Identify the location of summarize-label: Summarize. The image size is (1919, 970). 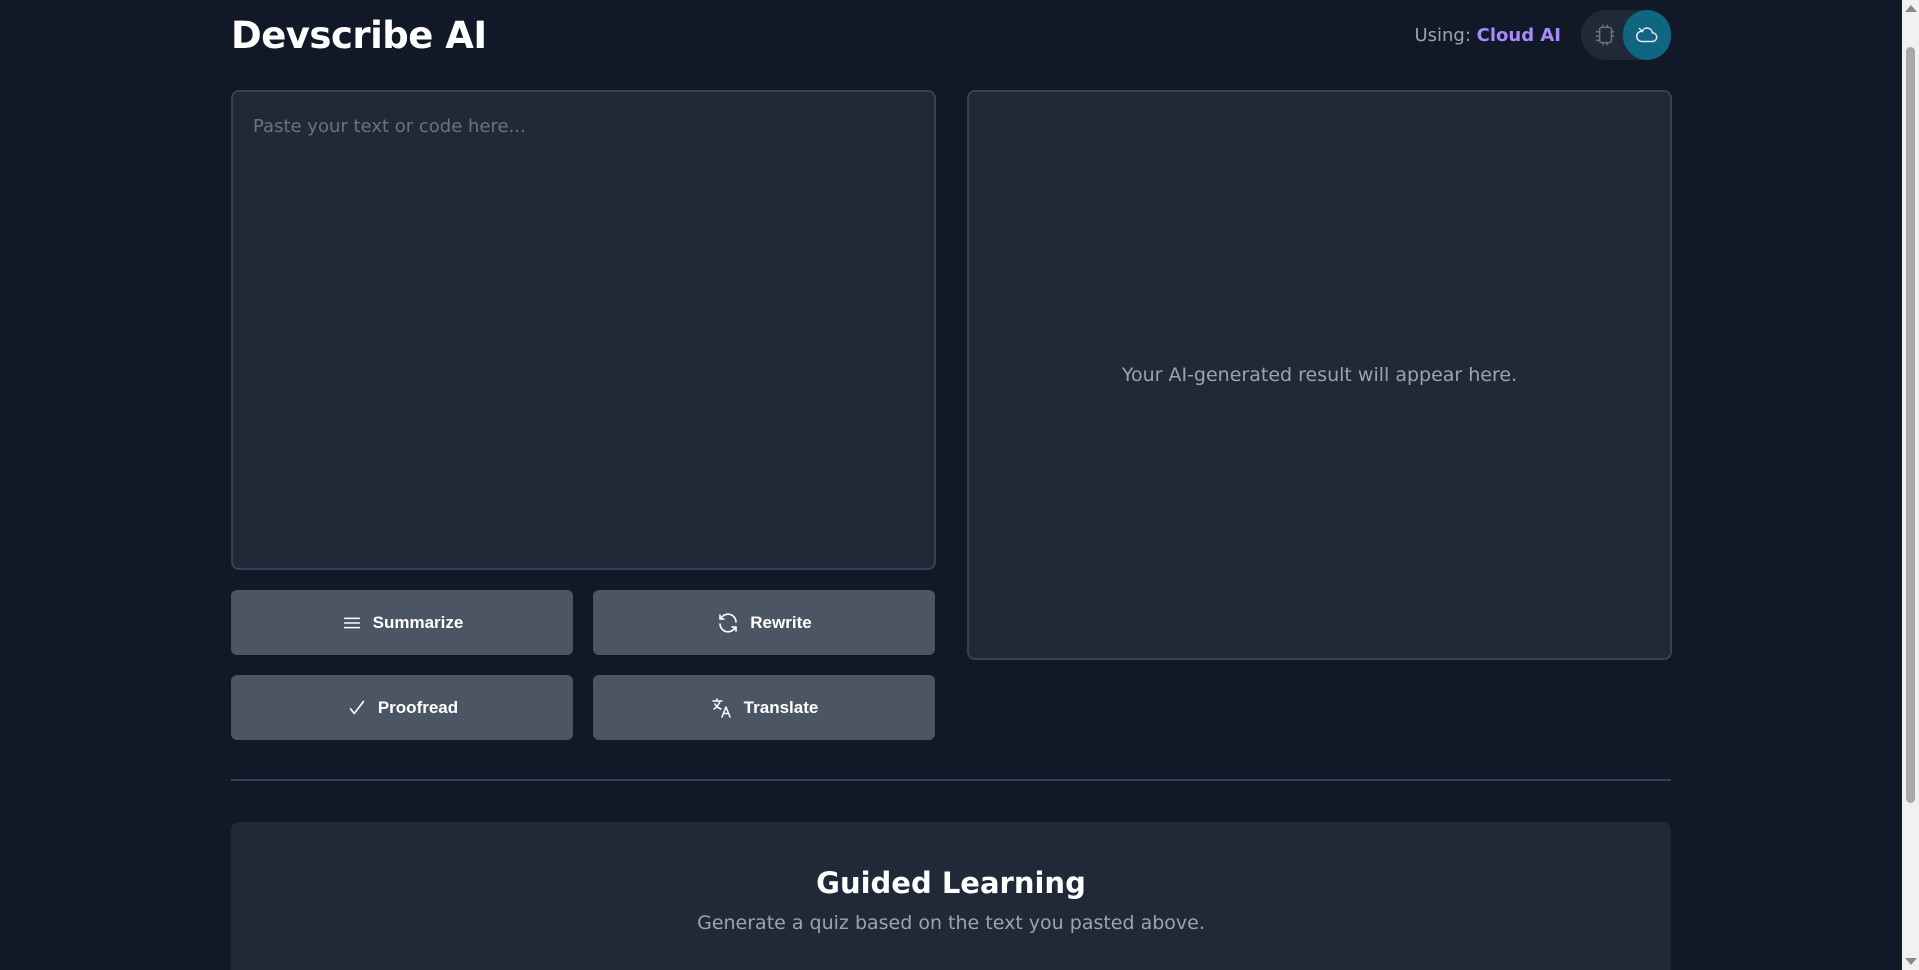
(418, 622).